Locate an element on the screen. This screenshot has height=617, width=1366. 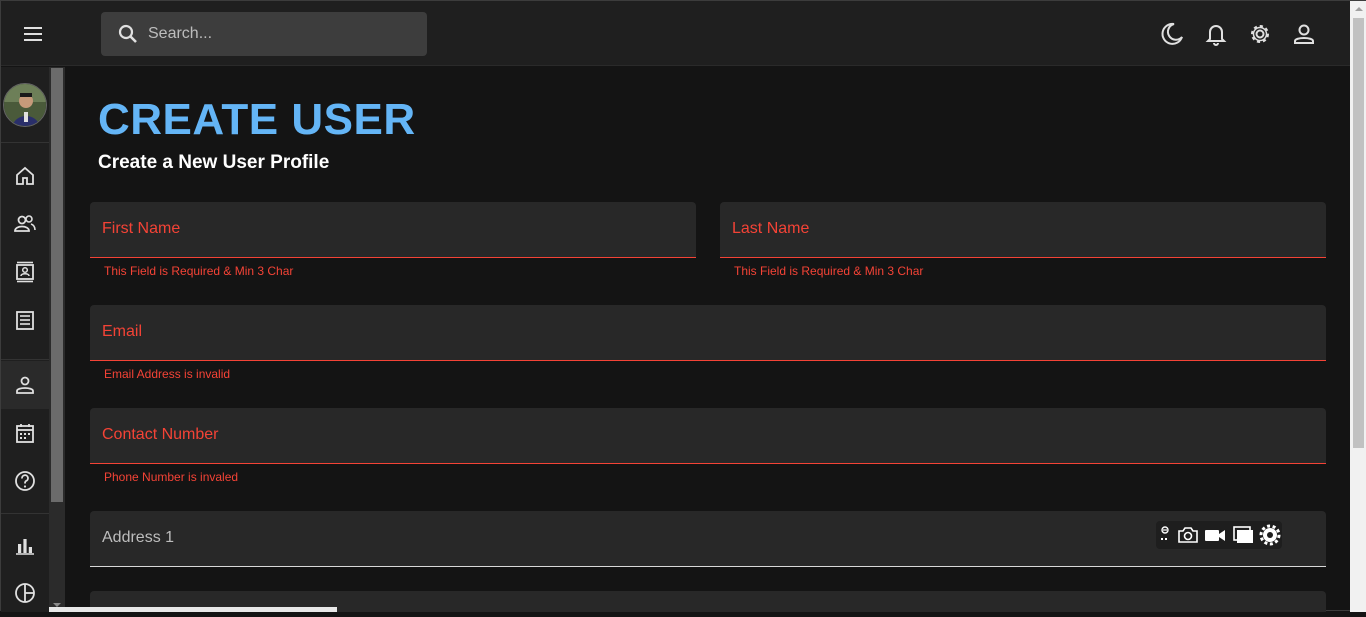
contact-number-label: Contact Number is located at coordinates (160, 434).